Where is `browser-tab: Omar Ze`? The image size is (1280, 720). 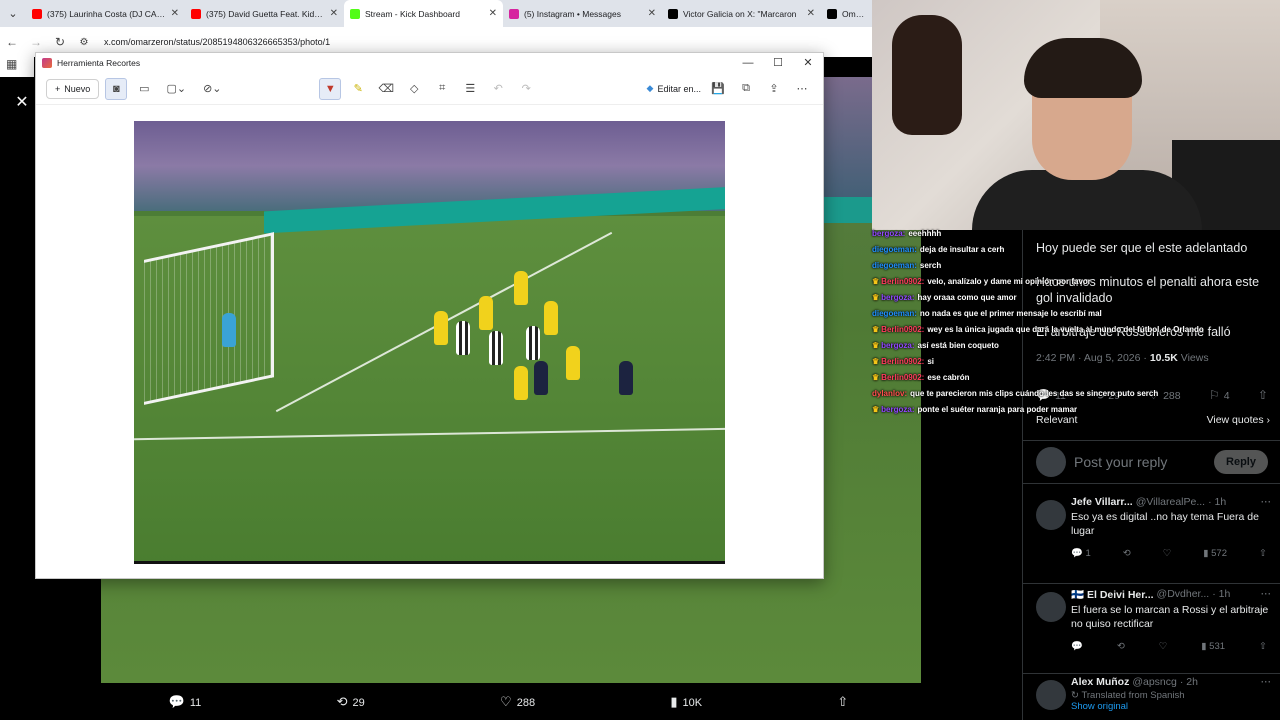
browser-tab: Omar Ze is located at coordinates (846, 13).